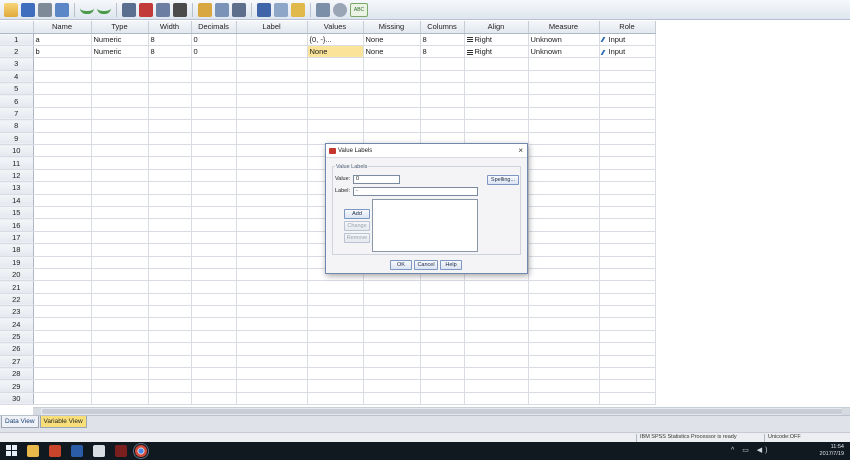 This screenshot has height=460, width=850. What do you see at coordinates (120, 39) in the screenshot?
I see `cell-type: Numeric` at bounding box center [120, 39].